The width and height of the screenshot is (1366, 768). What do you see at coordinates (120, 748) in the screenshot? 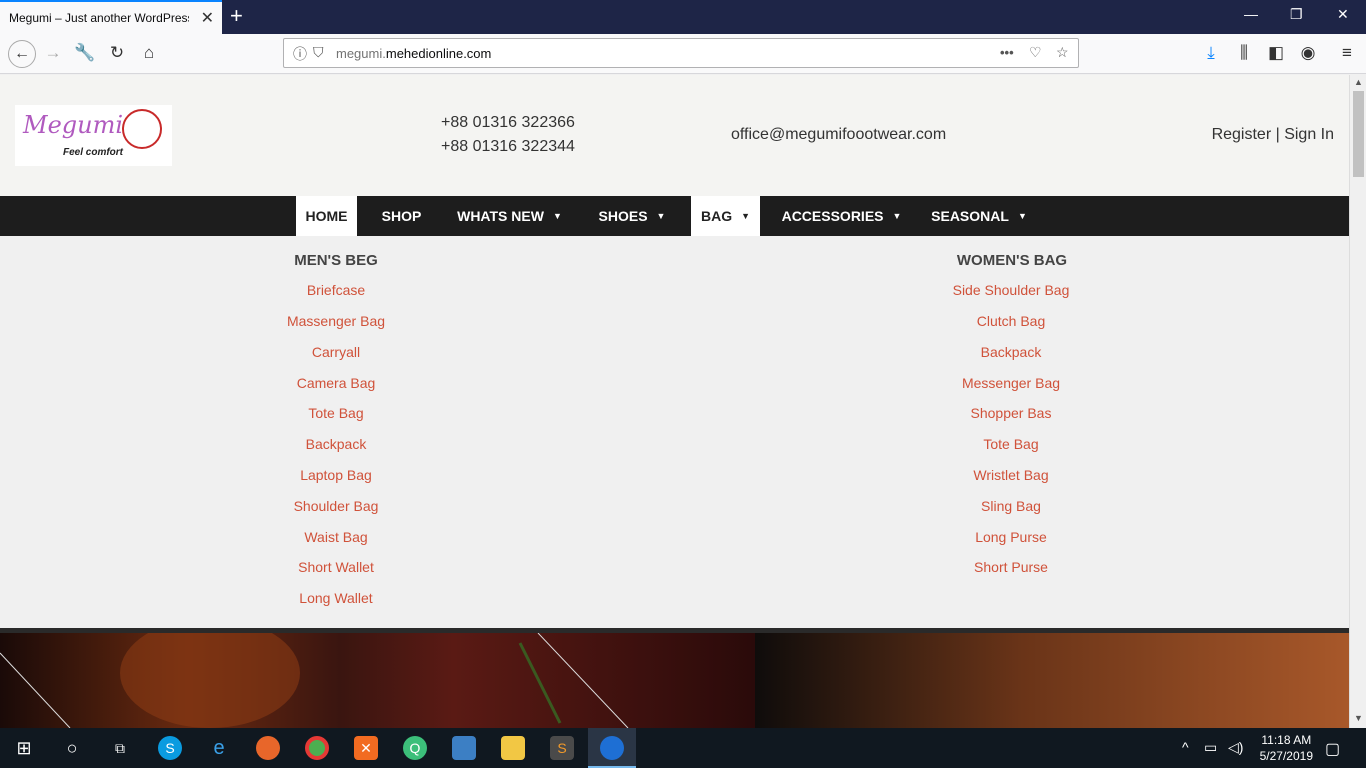
I see `task-view-icon: ⧉` at bounding box center [120, 748].